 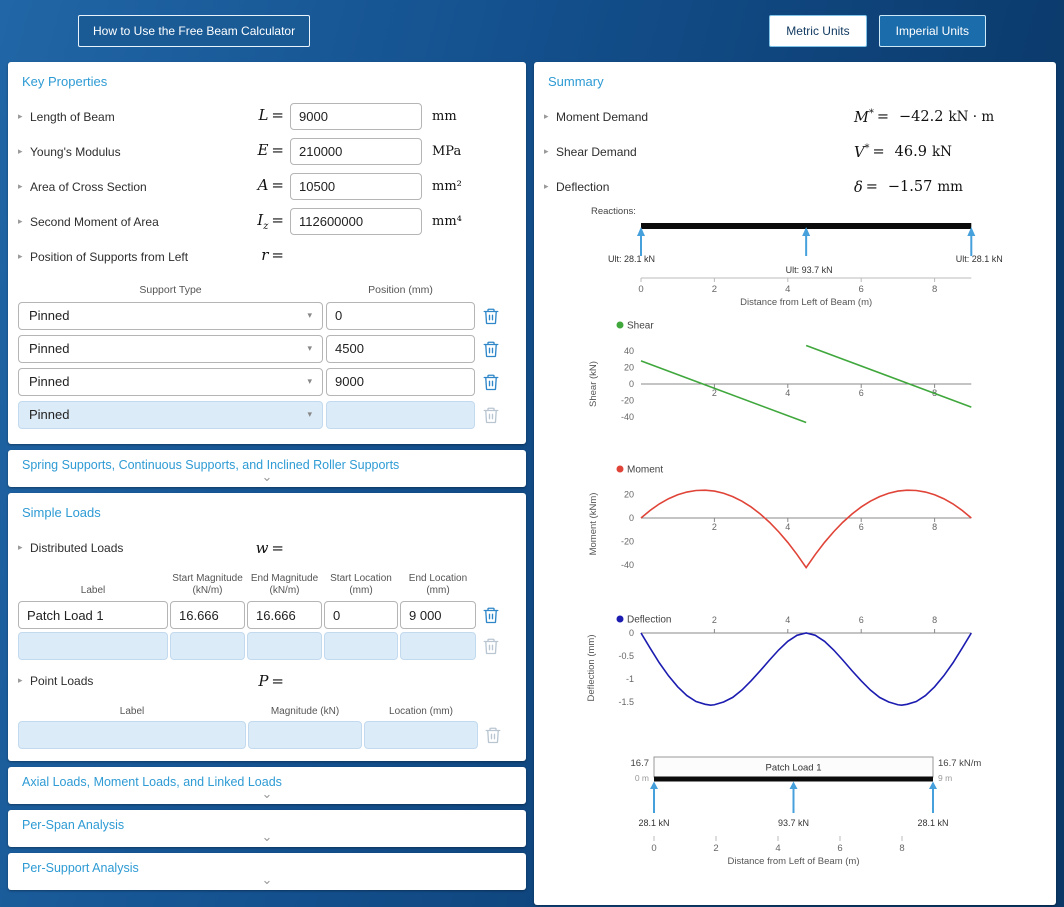 I want to click on summary-label: Deflection, so click(x=583, y=186).